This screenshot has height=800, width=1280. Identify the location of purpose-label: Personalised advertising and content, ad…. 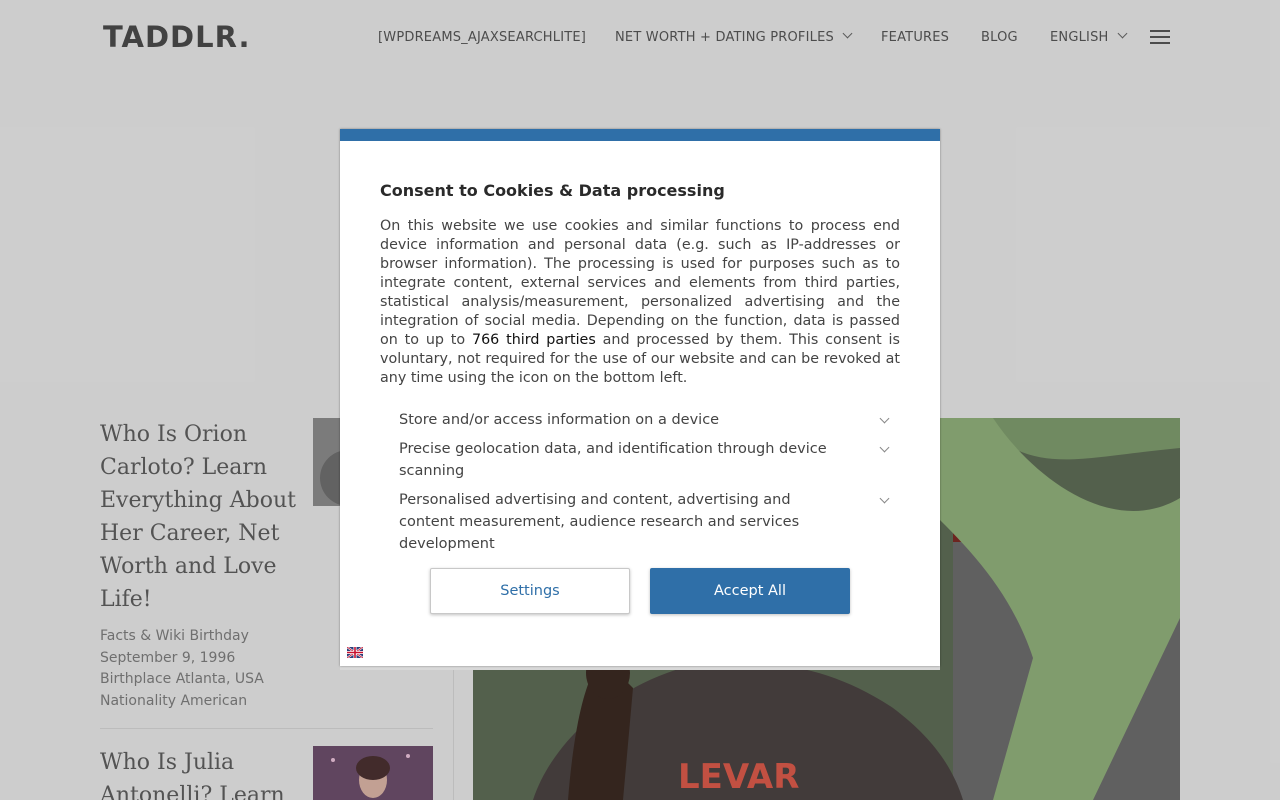
(599, 522).